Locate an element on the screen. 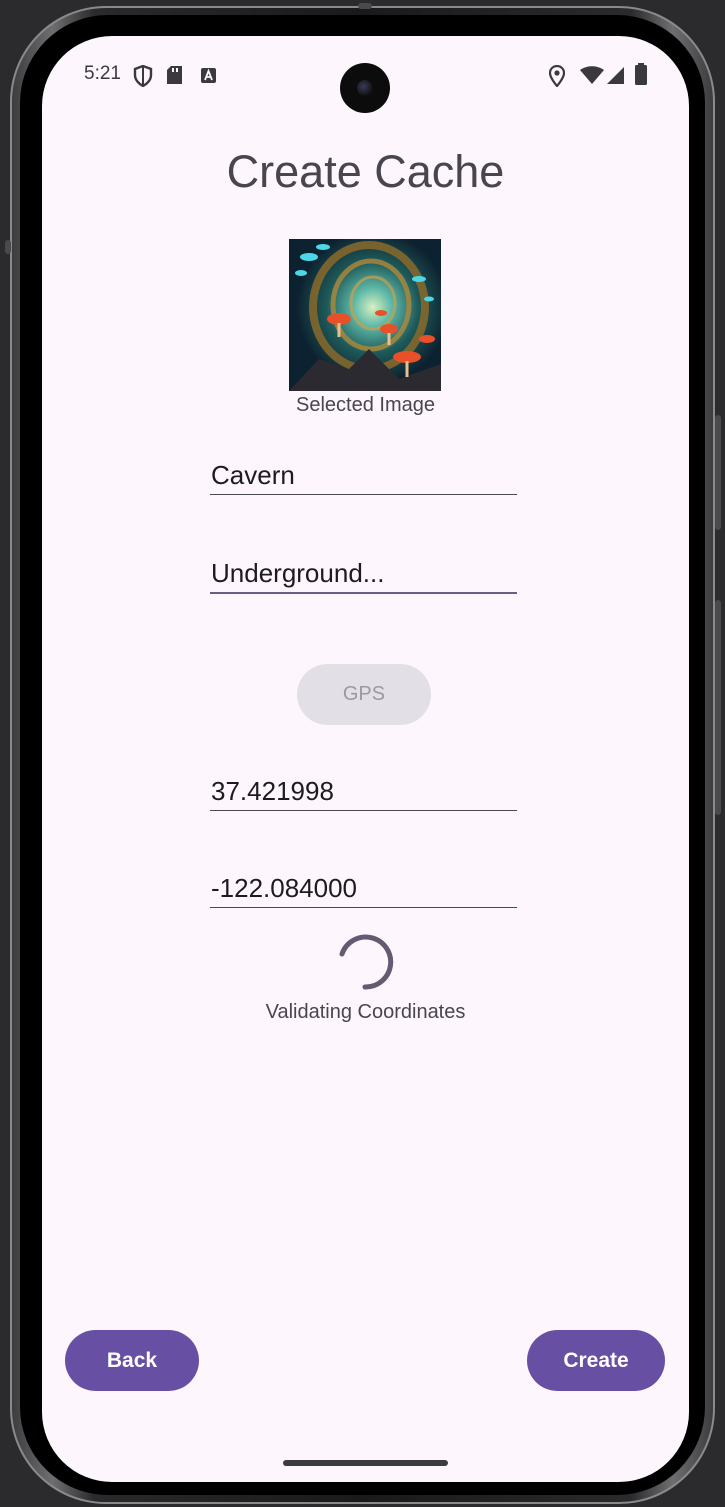  image-caption: Selected Image is located at coordinates (365, 405).